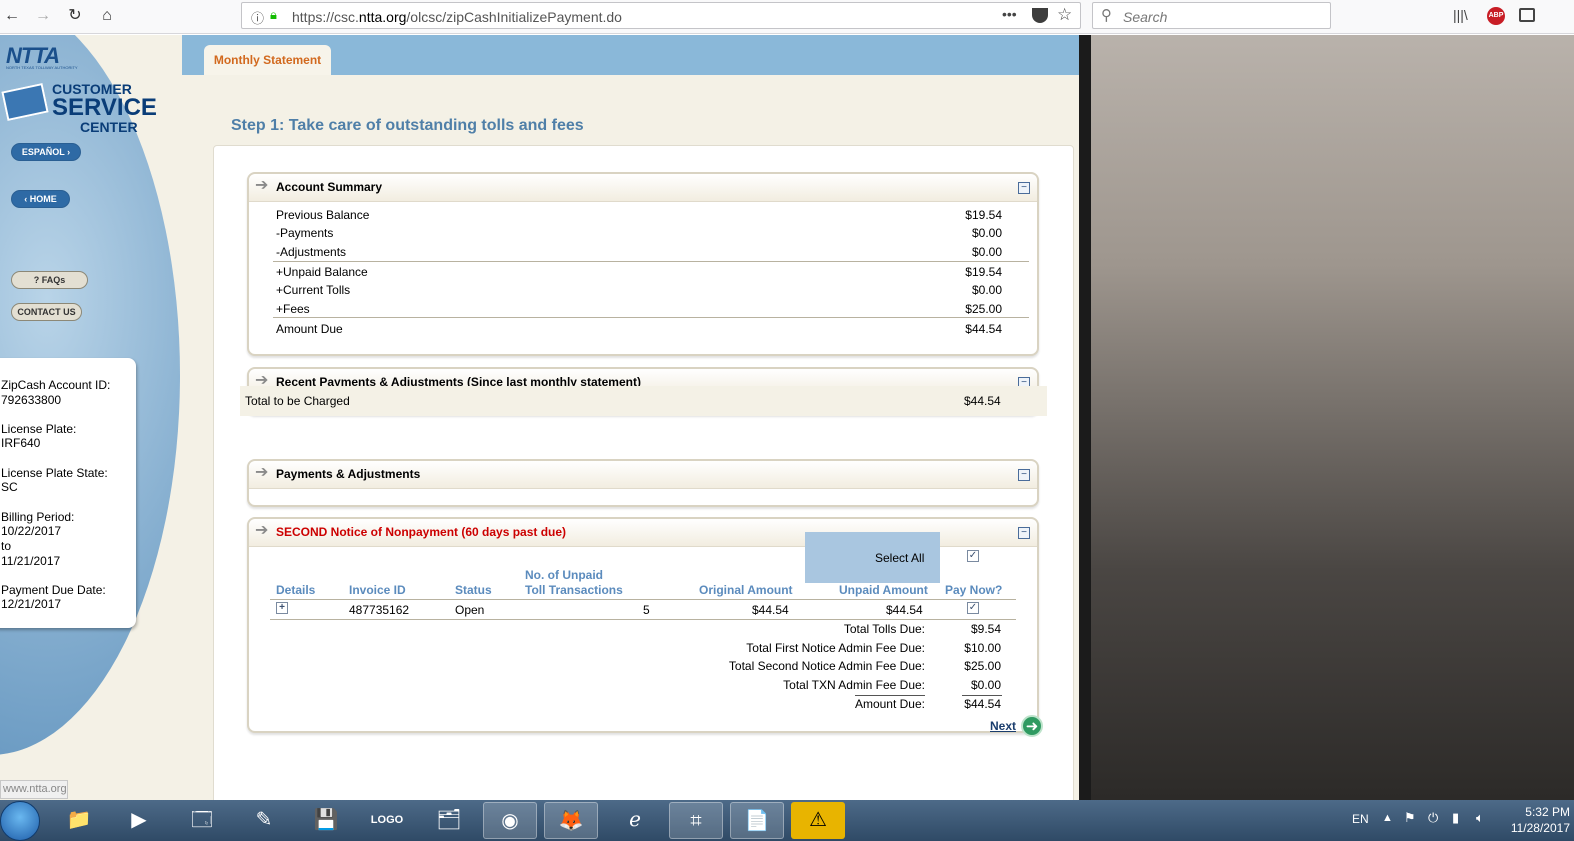 The height and width of the screenshot is (841, 1574). Describe the element at coordinates (770, 610) in the screenshot. I see `original-amount: $44.54` at that location.